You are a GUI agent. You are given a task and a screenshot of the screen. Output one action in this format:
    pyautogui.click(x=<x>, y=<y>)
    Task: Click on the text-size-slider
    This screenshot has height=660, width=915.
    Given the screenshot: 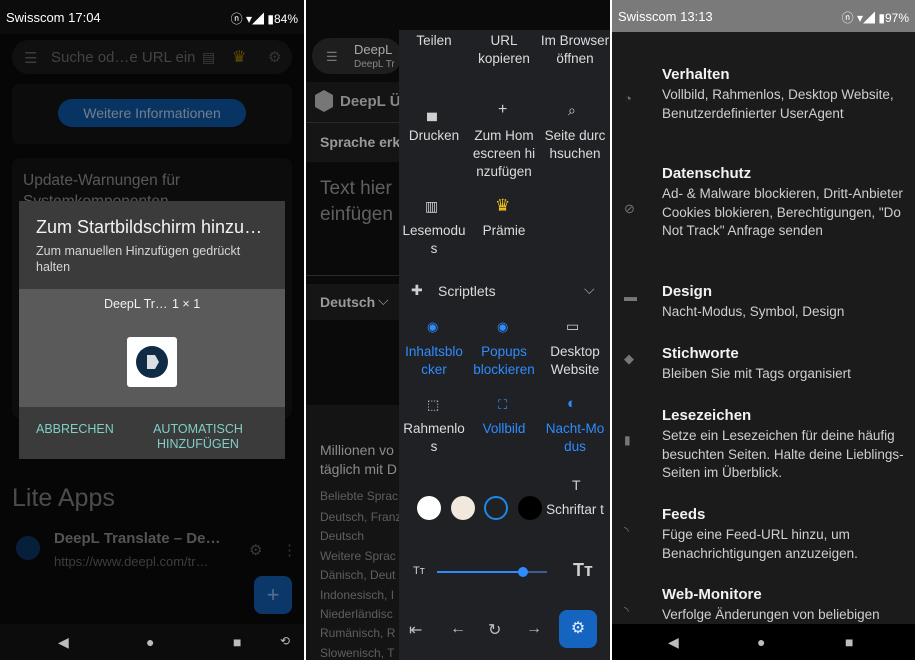 What is the action you would take?
    pyautogui.click(x=492, y=572)
    